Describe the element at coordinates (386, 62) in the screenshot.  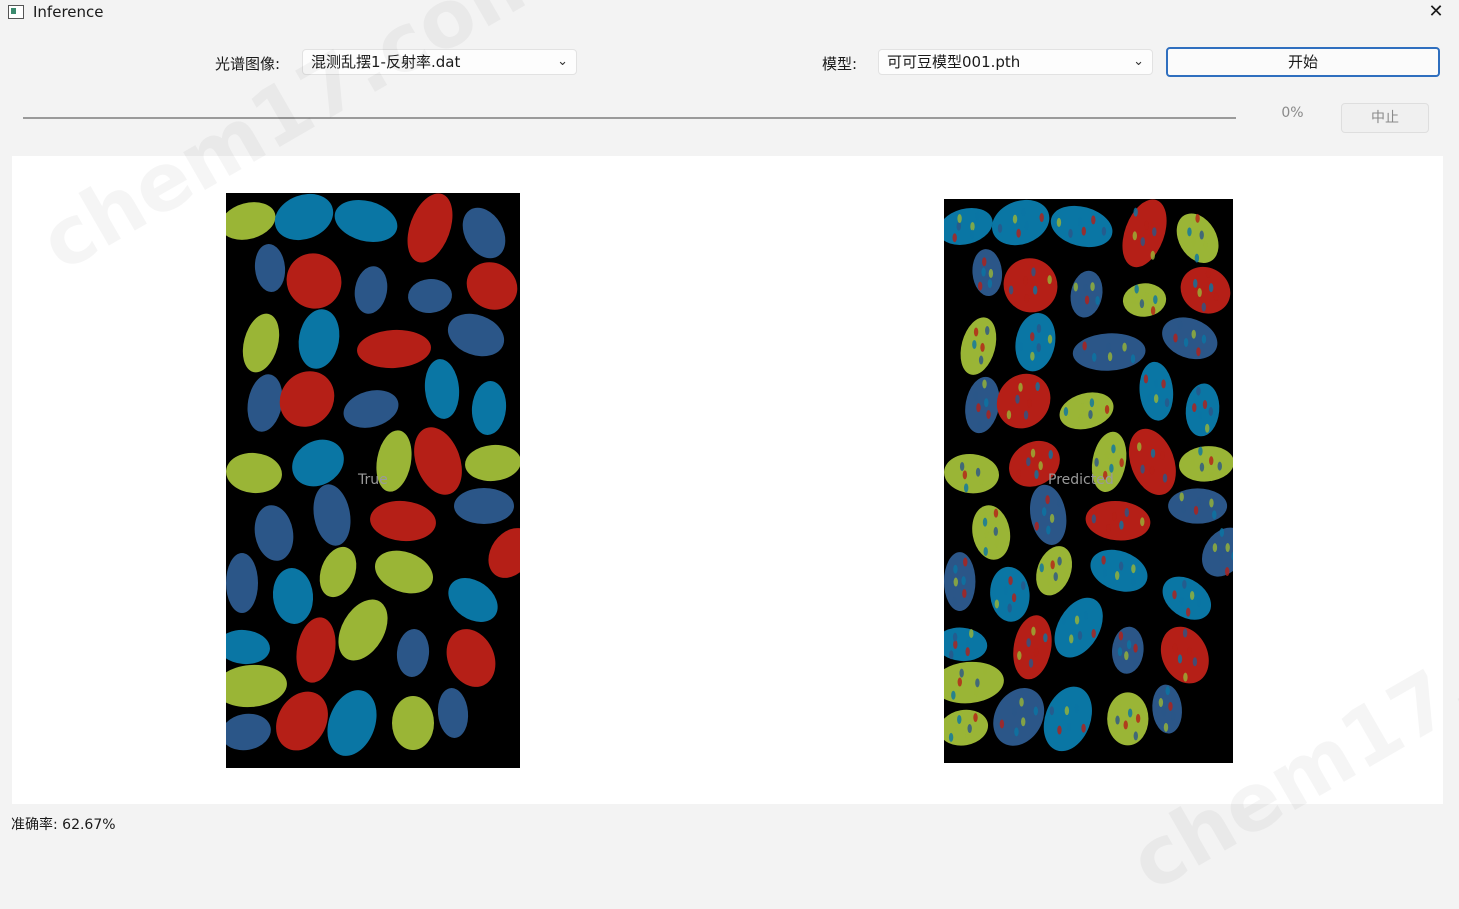
I see `spectral-image-value: 混测乱摆1-反射率.dat` at that location.